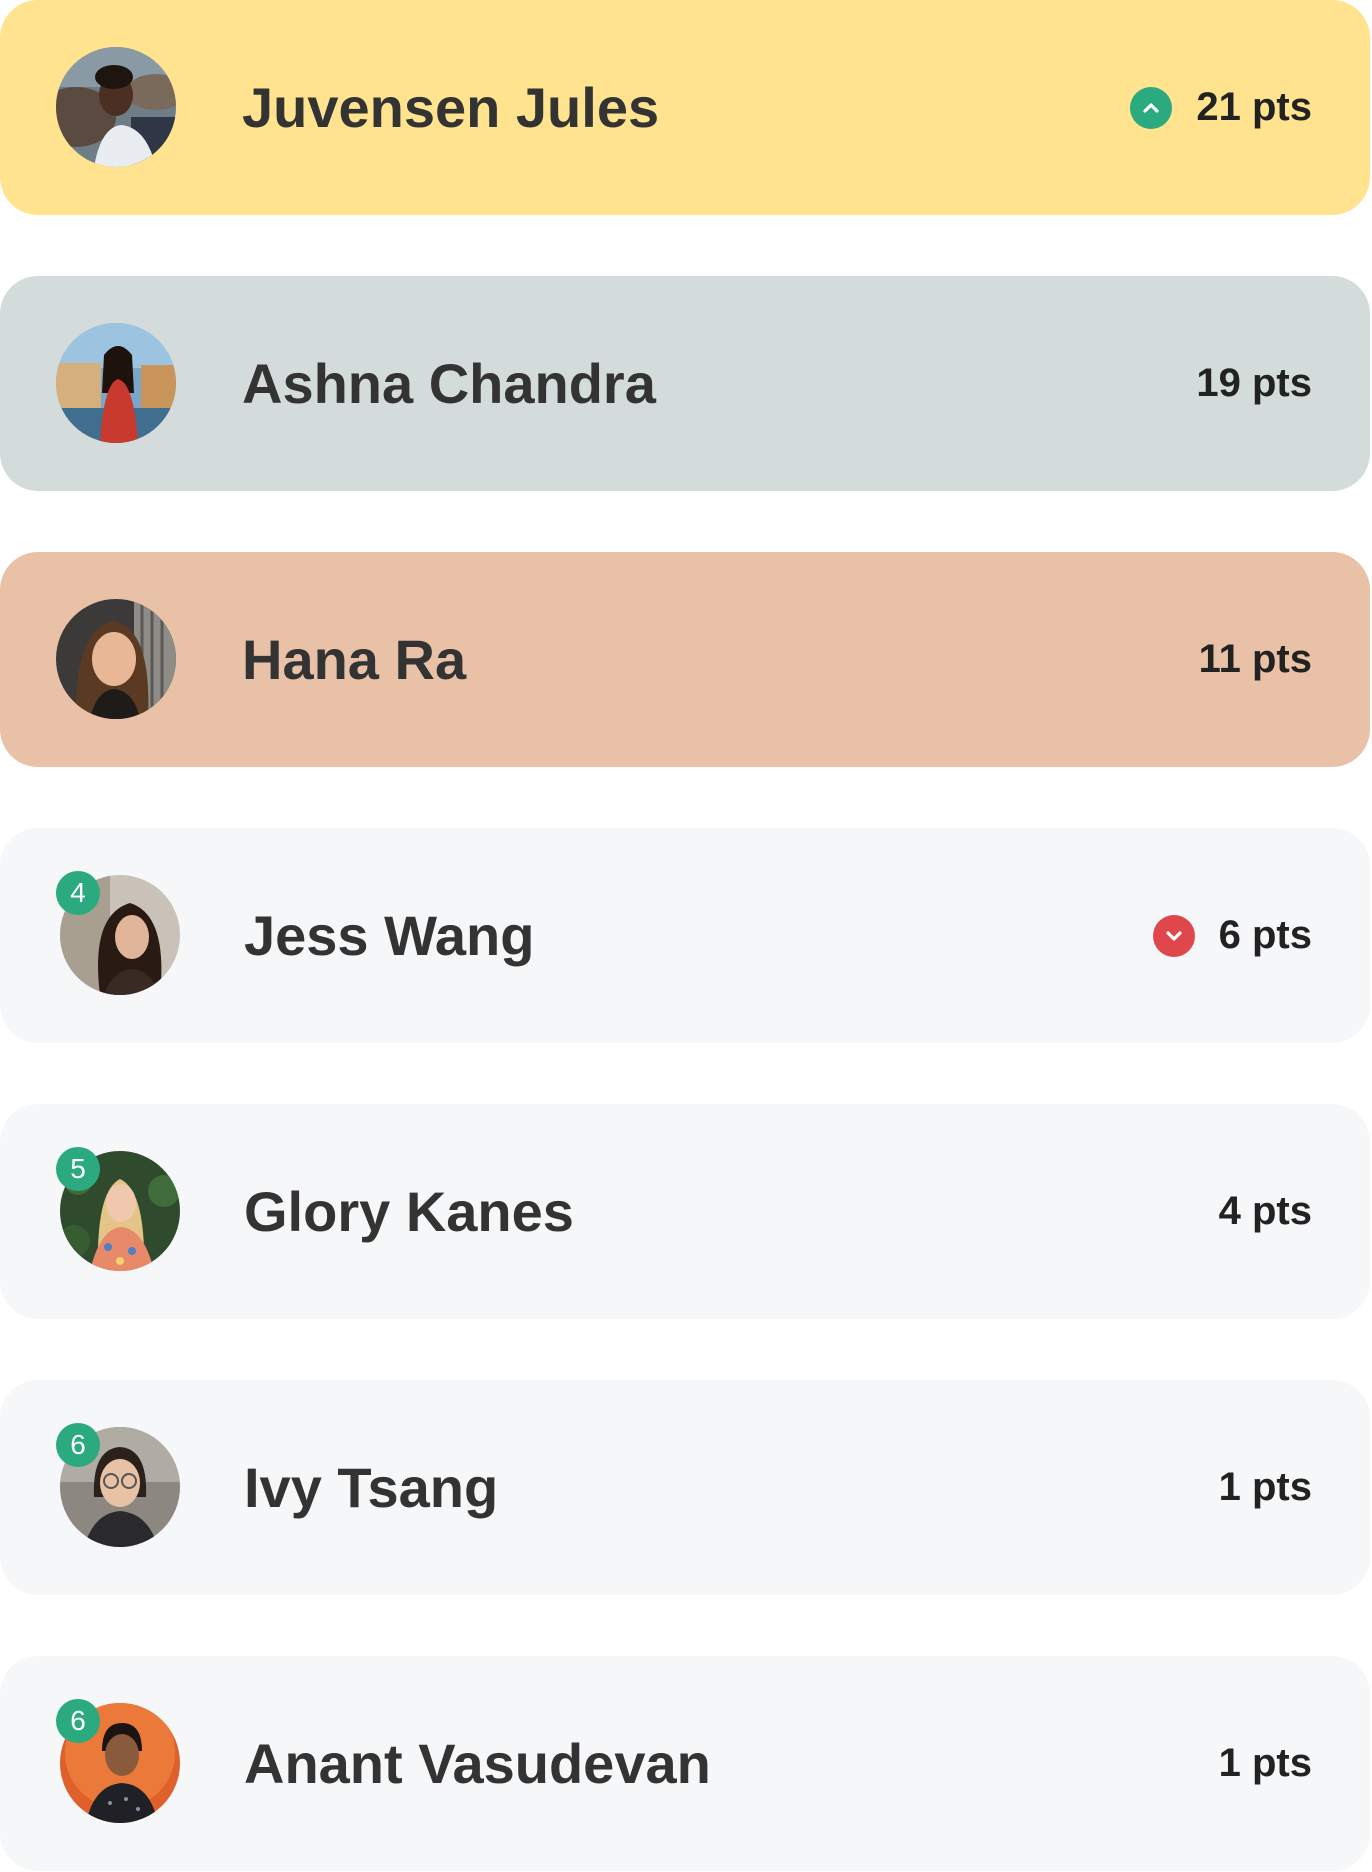 The image size is (1372, 1872). Describe the element at coordinates (685, 107) in the screenshot. I see `leaderboard-row-first-place: Juvensen Jules 21 pts` at that location.